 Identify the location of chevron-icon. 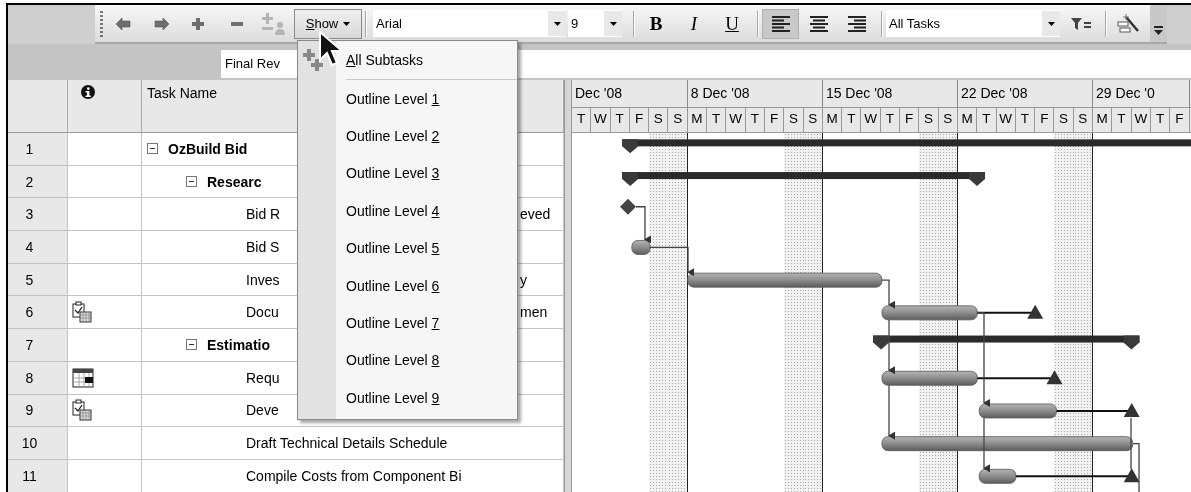
(1158, 30).